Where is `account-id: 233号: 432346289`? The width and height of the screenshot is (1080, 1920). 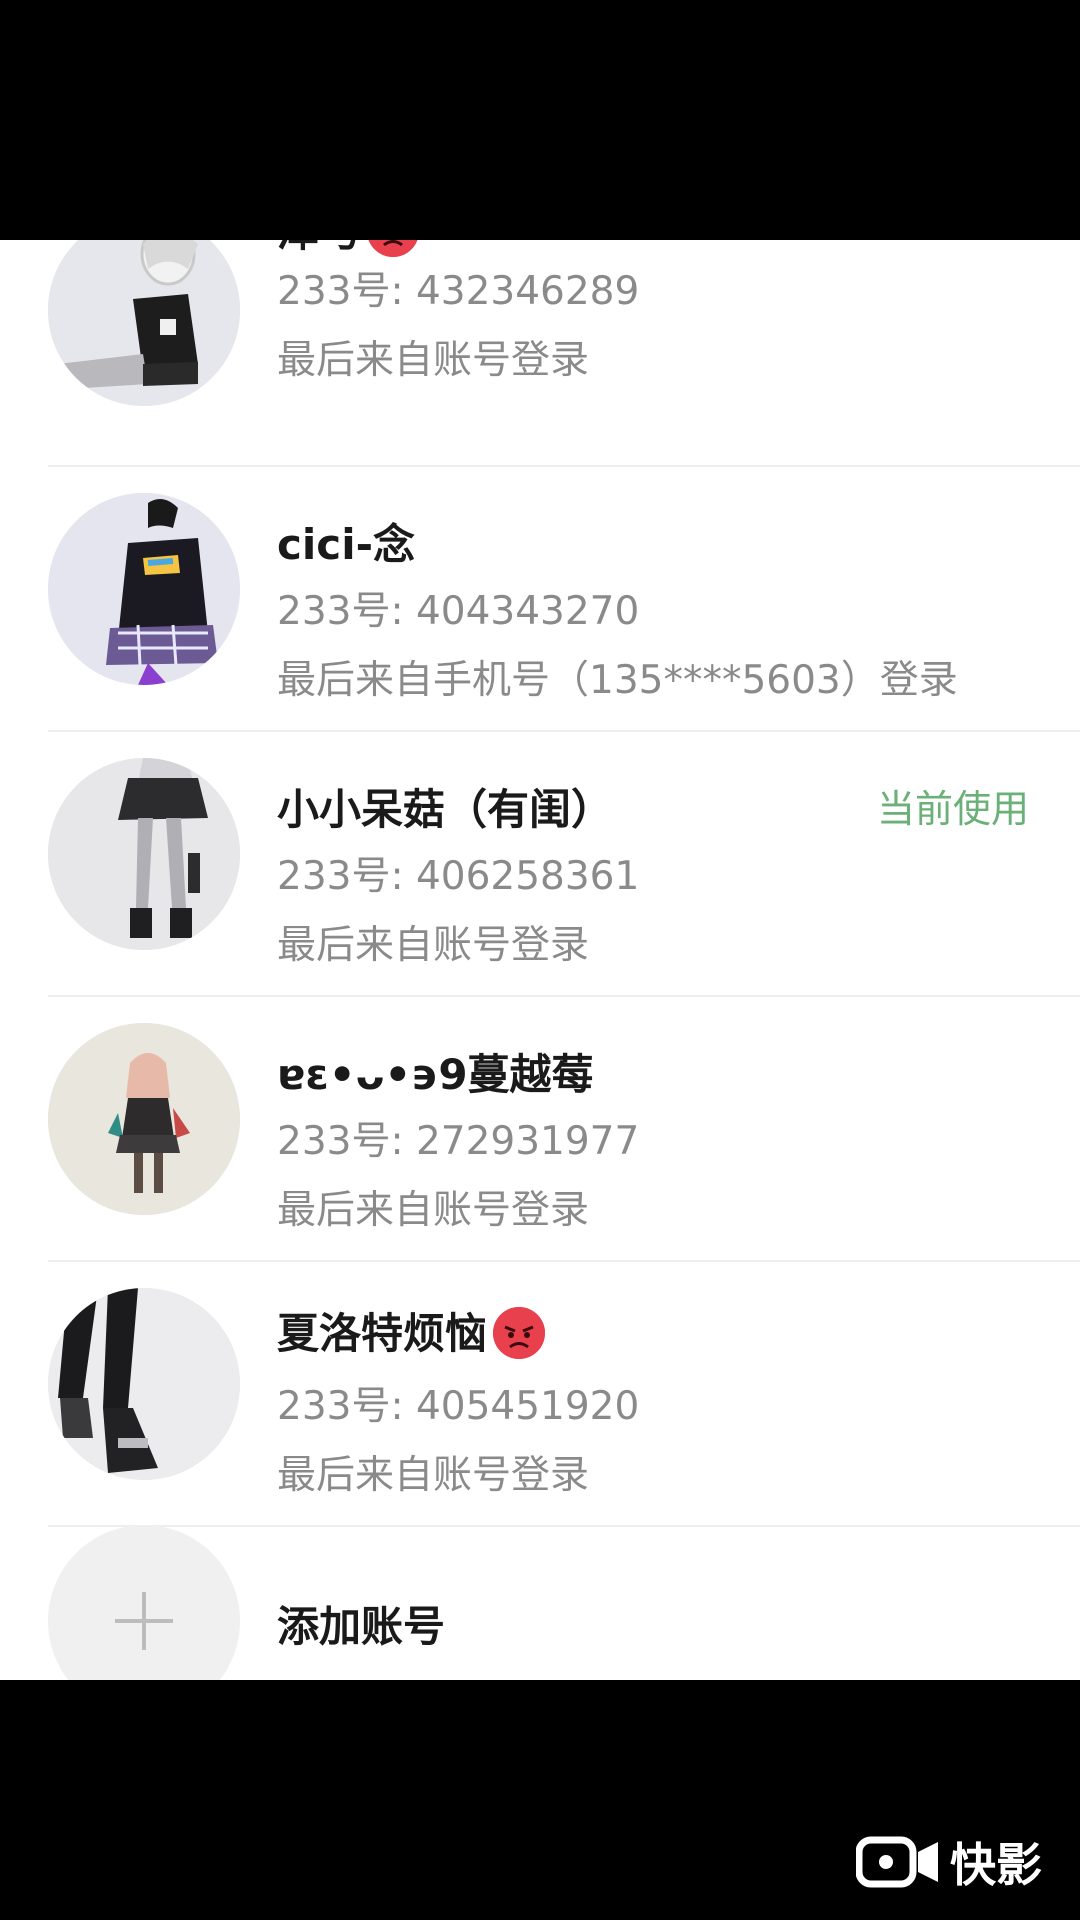
account-id: 233号: 432346289 is located at coordinates (458, 291).